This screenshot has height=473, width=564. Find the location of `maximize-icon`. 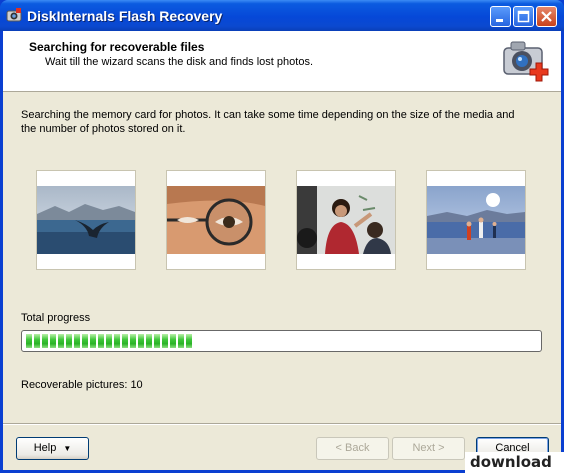

maximize-icon is located at coordinates (523, 16).